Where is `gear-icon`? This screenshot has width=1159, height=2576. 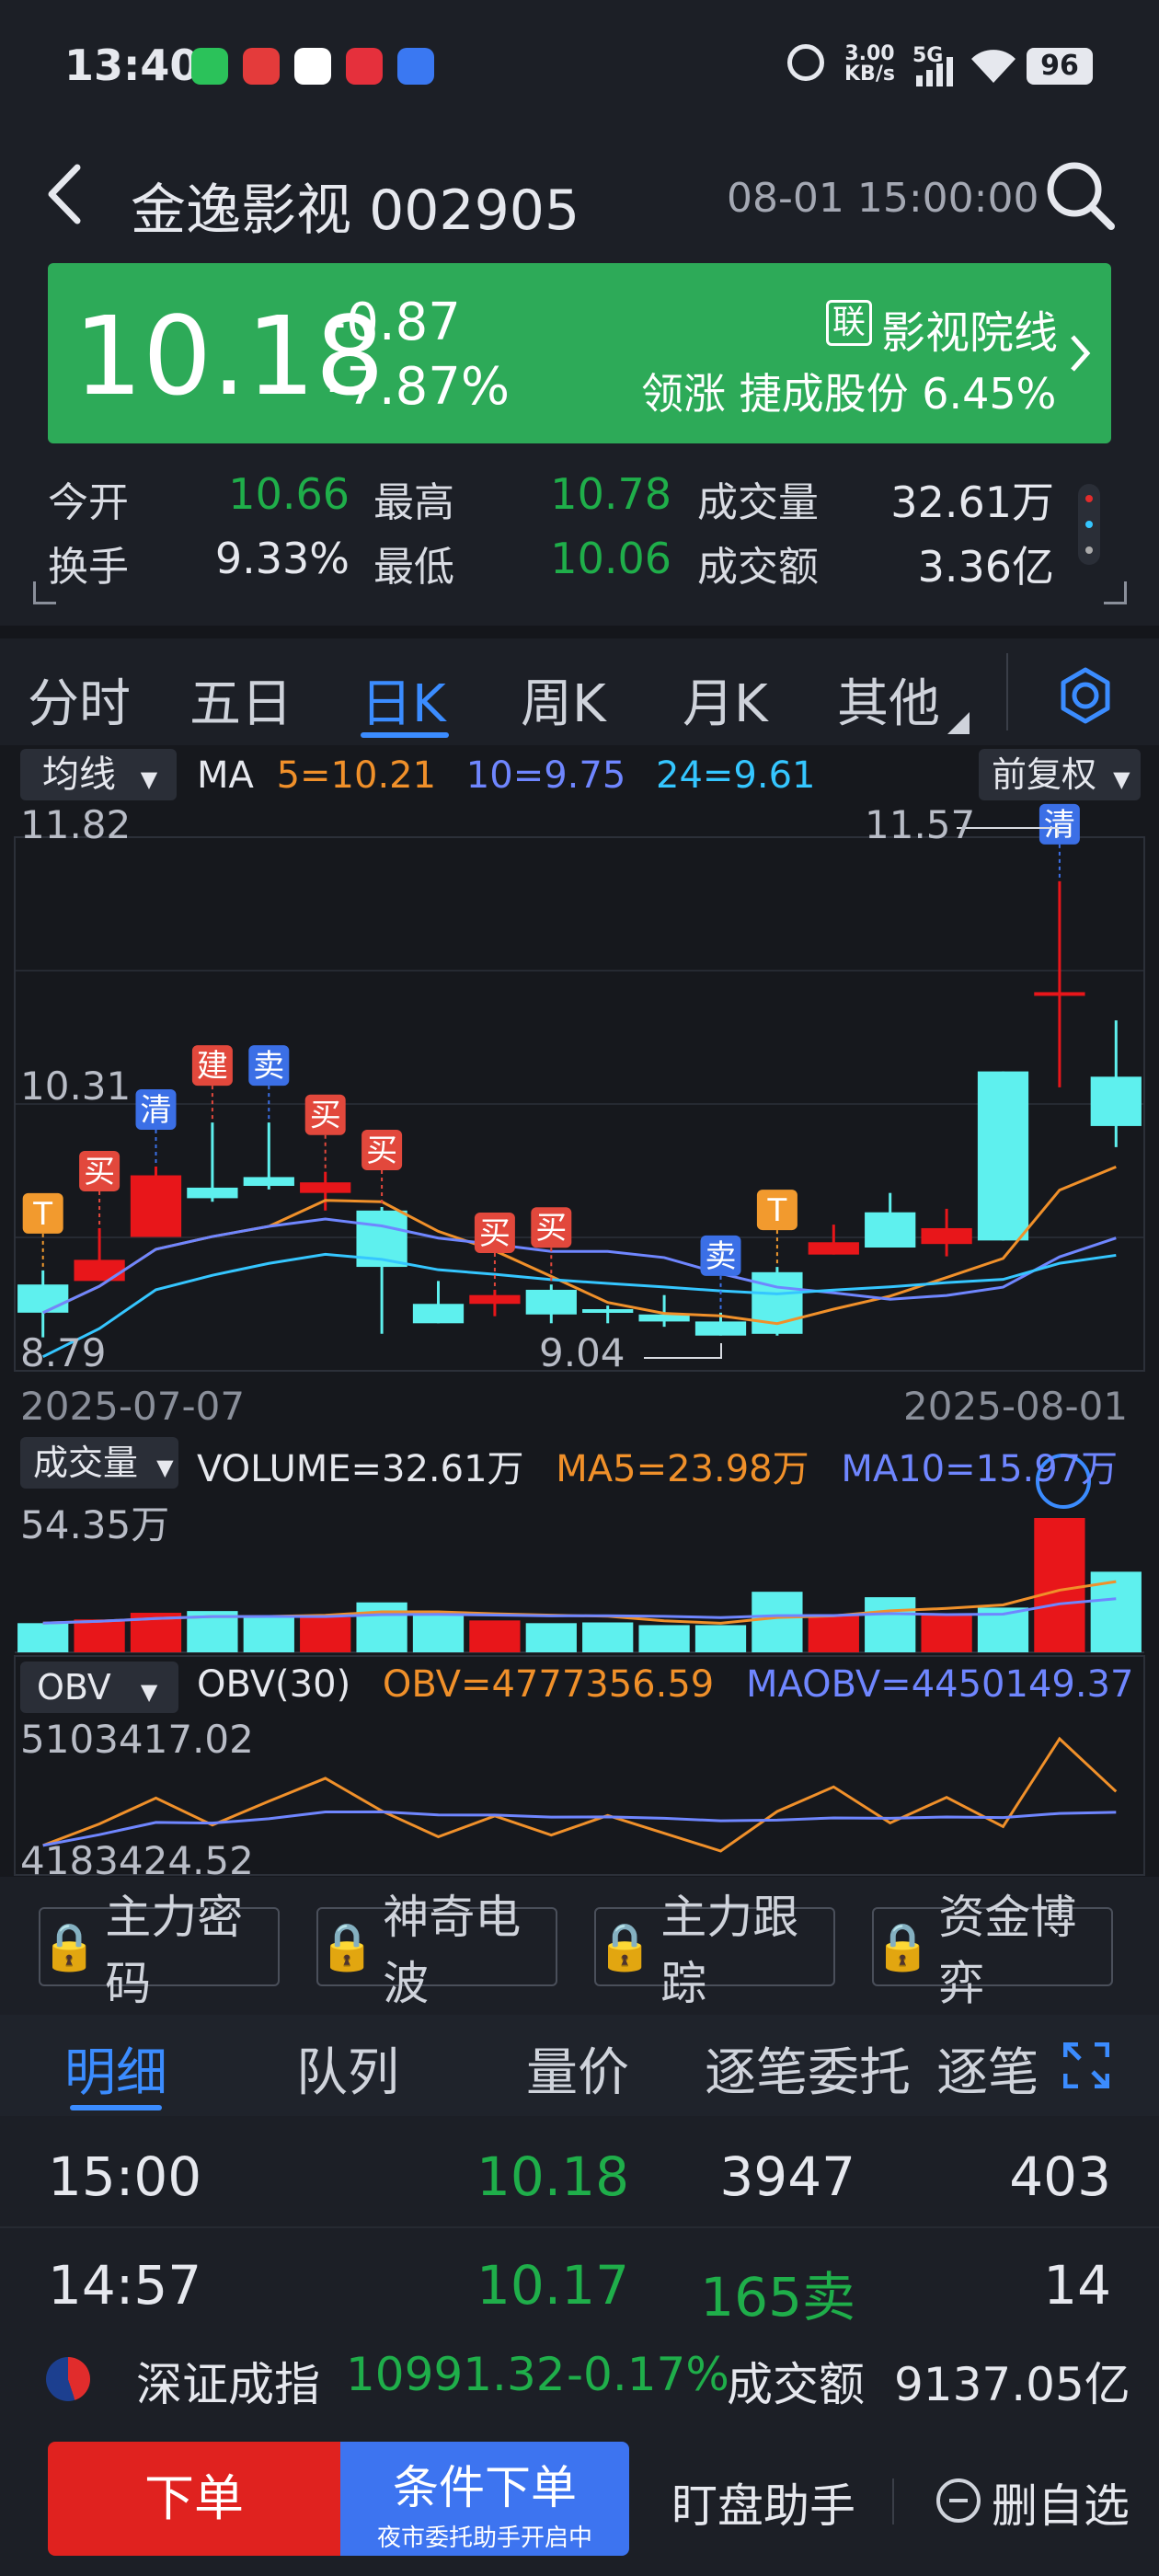
gear-icon is located at coordinates (1085, 695).